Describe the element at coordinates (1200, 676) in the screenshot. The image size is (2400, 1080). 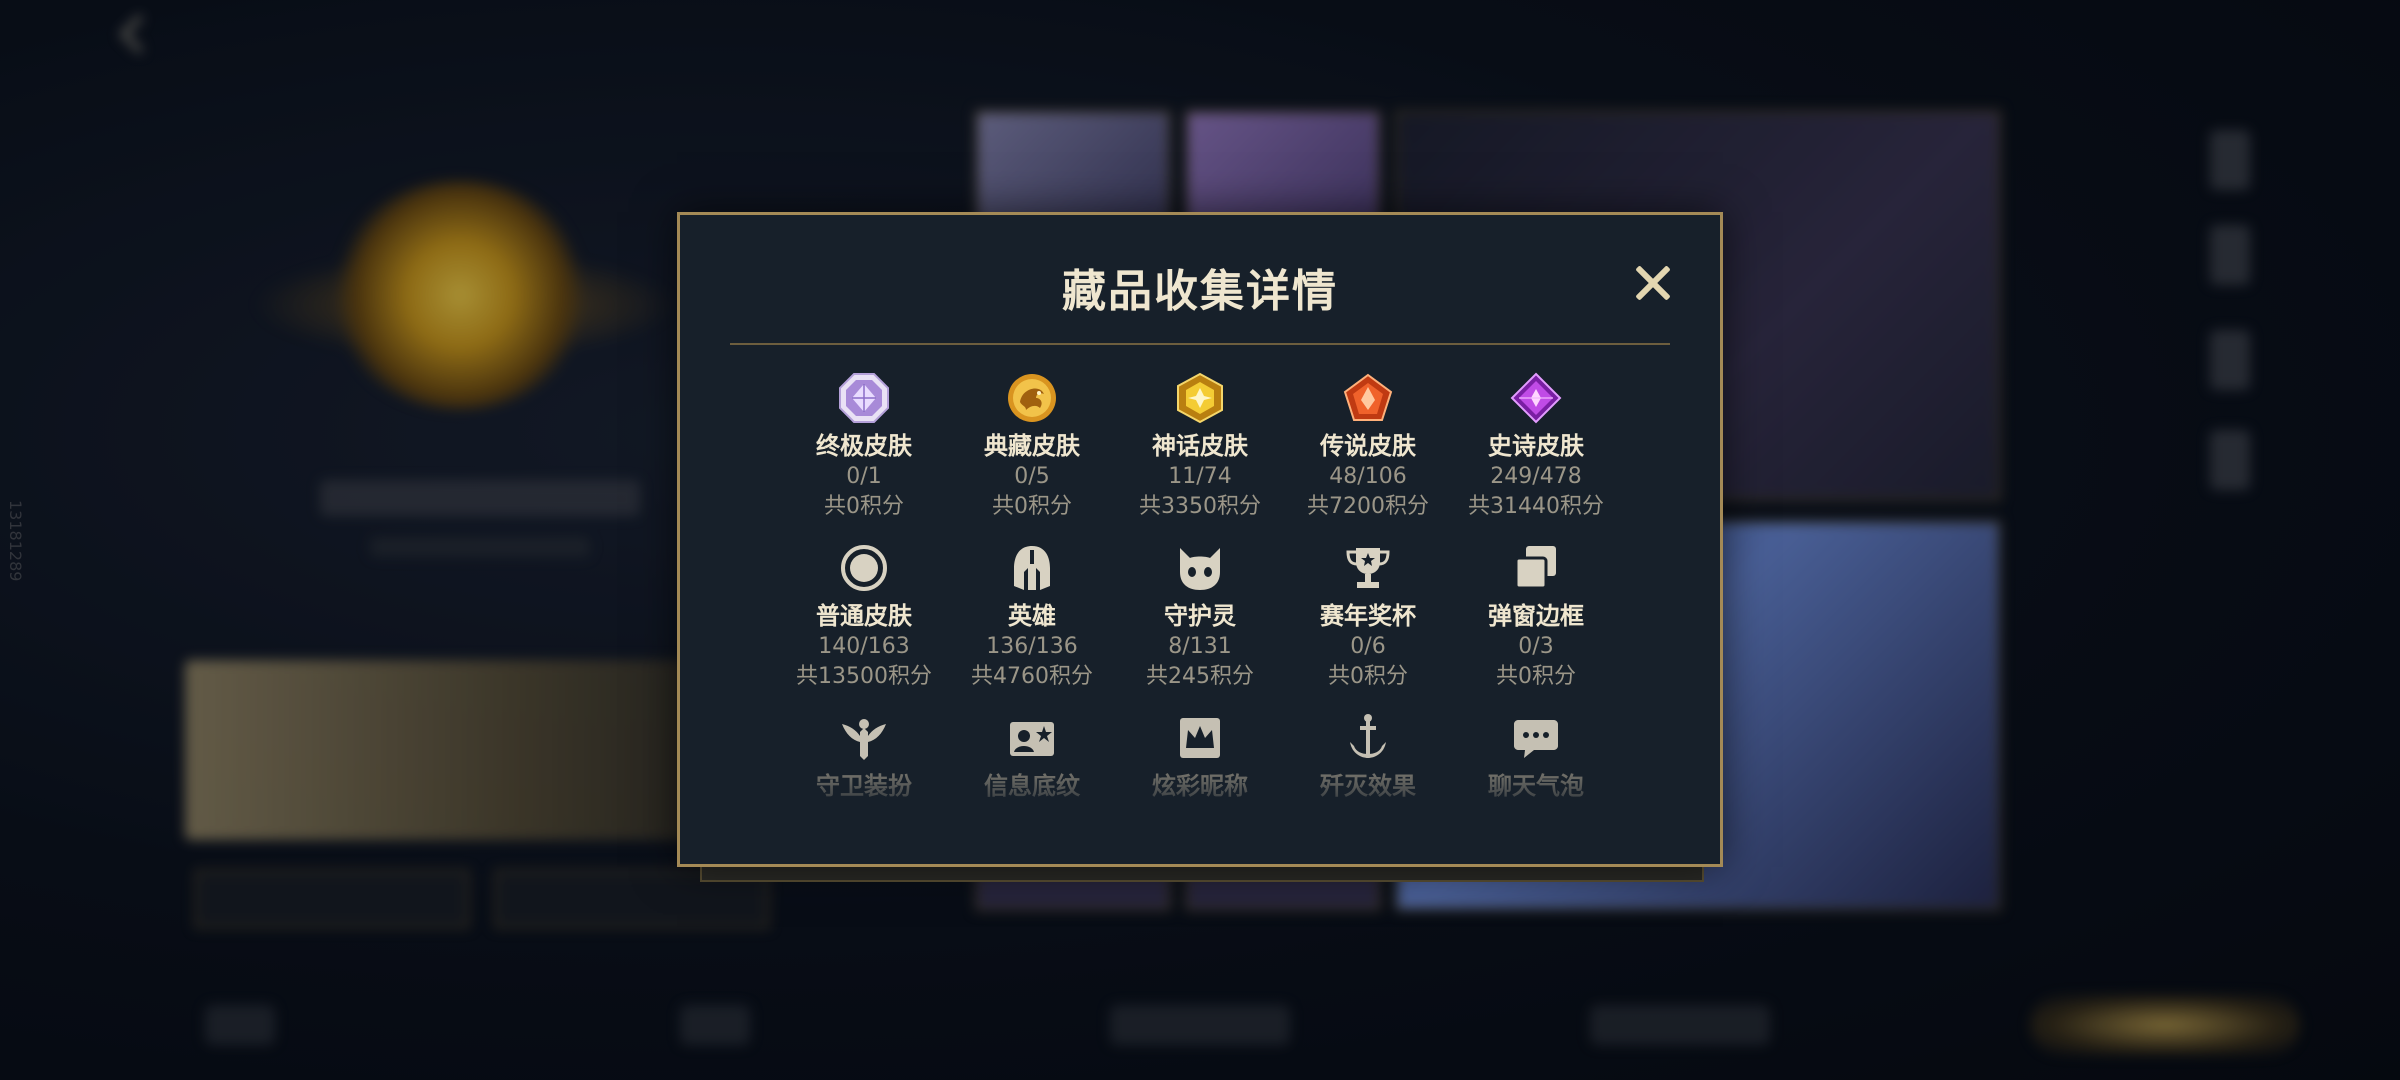
I see `category-points: 共245积分` at that location.